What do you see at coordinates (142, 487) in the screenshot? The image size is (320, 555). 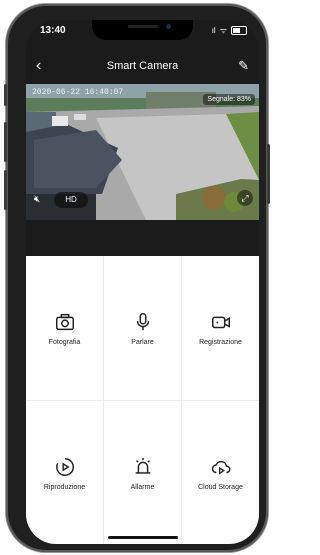 I see `action-label: Allarme` at bounding box center [142, 487].